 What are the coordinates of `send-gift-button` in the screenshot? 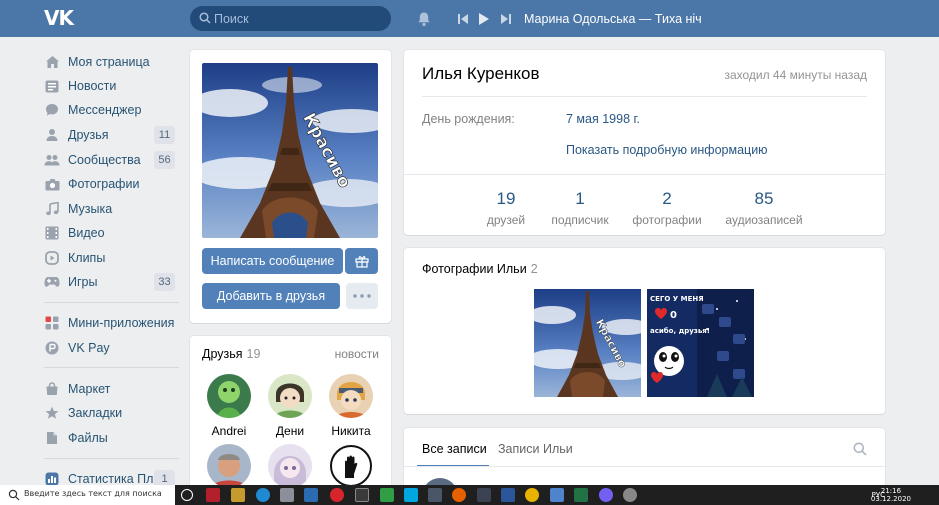 It's located at (361, 261).